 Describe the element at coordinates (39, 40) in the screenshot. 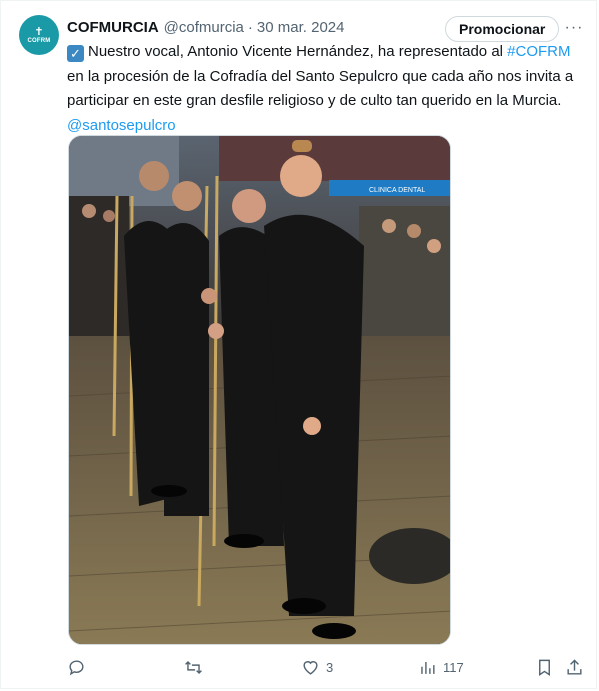

I see `avatar-text: COFRM` at that location.